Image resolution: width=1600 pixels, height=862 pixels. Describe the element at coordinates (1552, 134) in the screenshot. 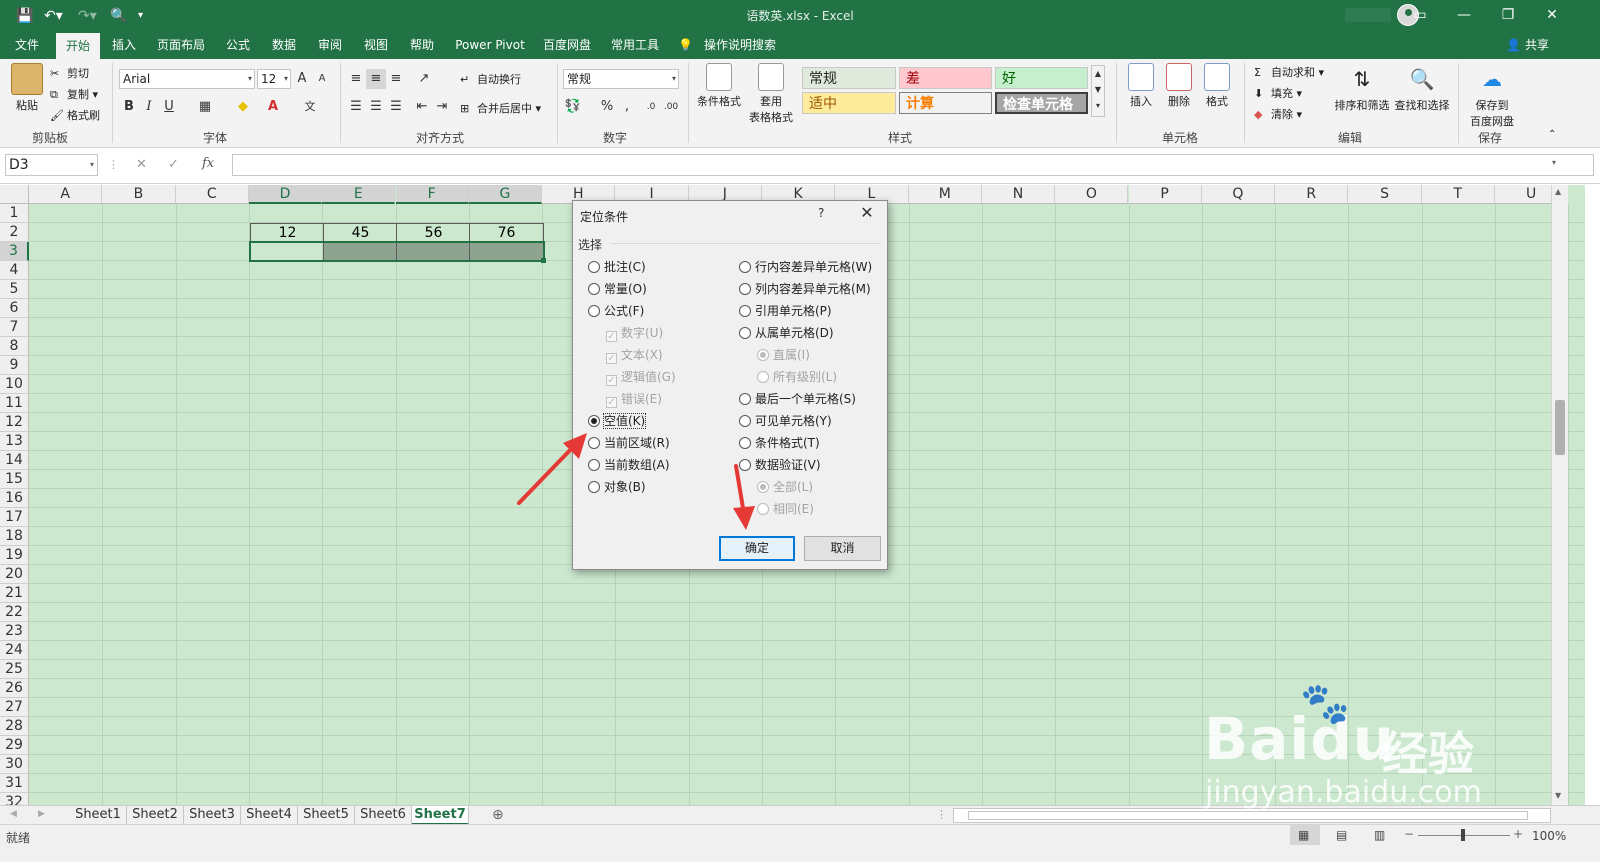

I see `collapse-ribbon-icon: ⌃` at that location.